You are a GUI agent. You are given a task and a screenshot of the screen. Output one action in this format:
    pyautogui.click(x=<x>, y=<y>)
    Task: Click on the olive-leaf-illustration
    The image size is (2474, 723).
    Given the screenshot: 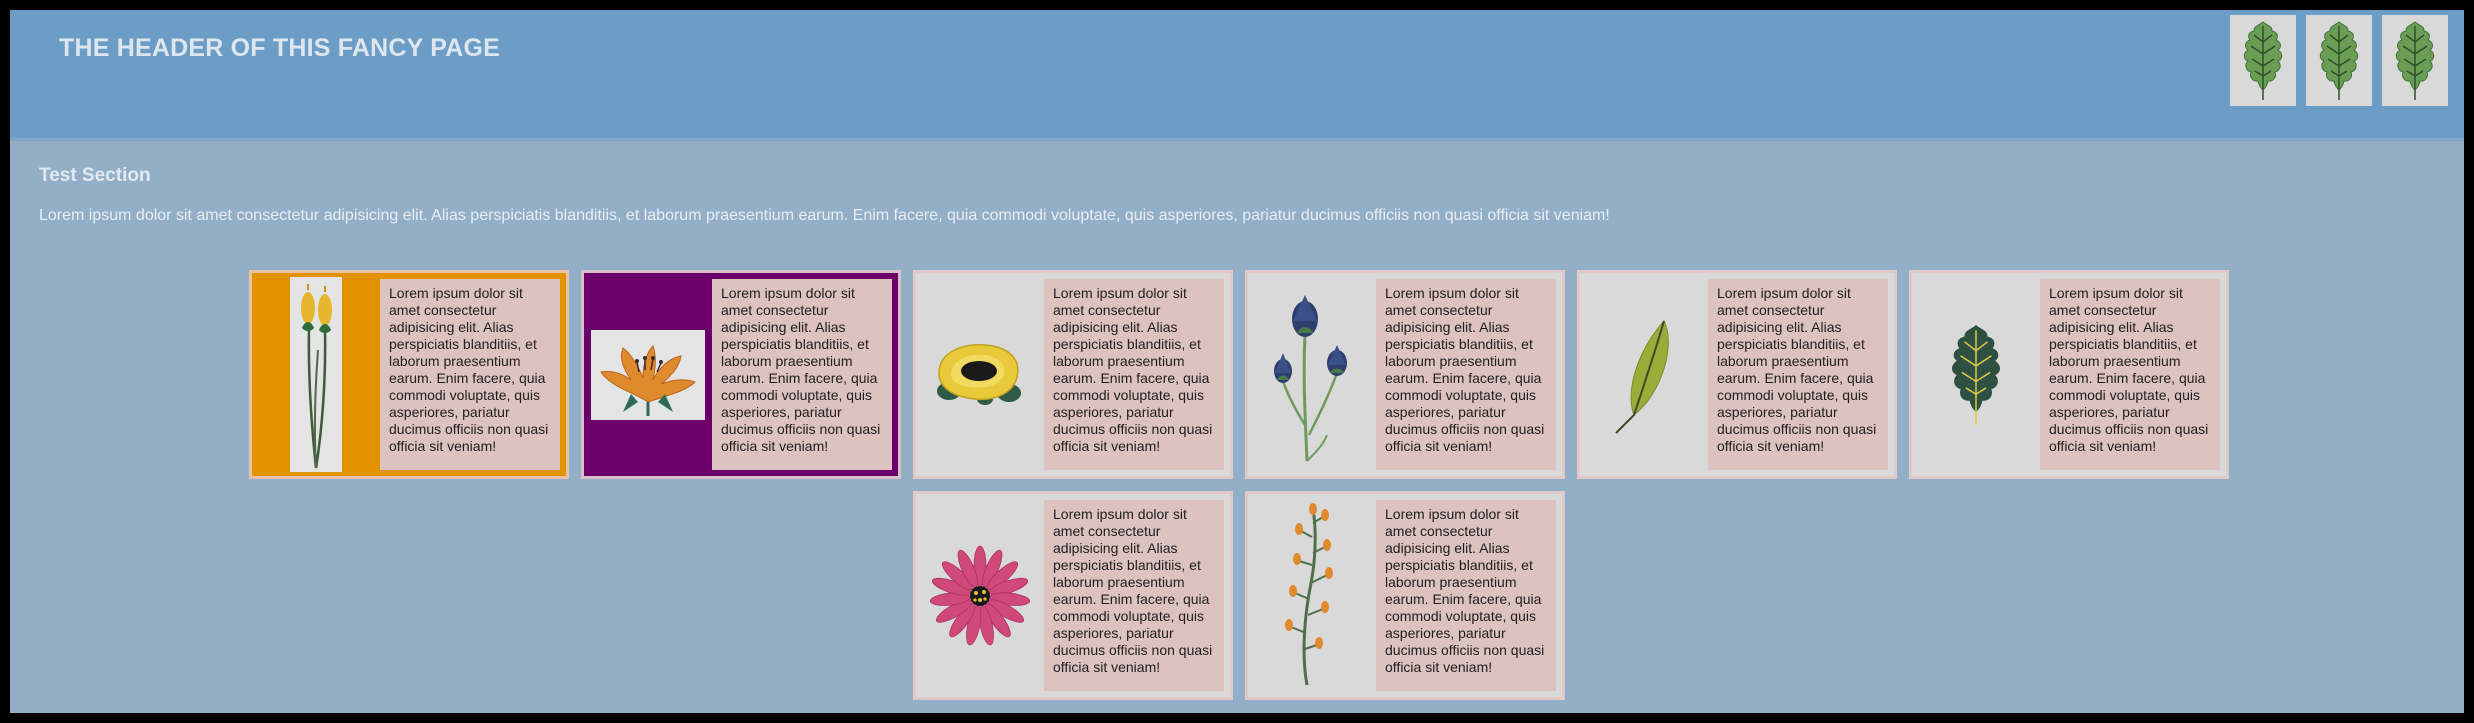 What is the action you would take?
    pyautogui.click(x=1642, y=376)
    